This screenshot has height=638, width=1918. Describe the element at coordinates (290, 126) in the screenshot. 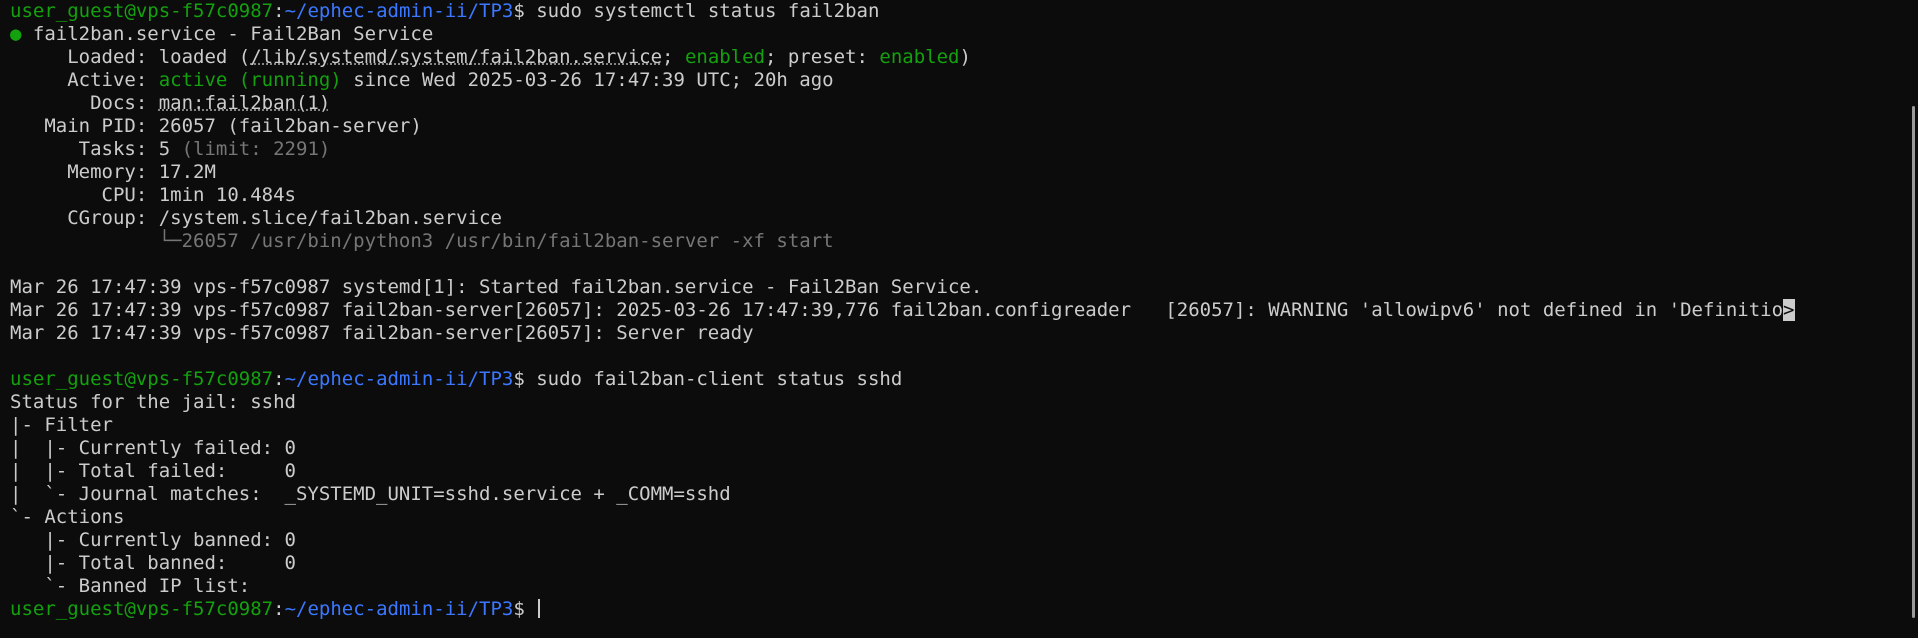

I see `pid-value: 26057 (fail2ban-server)` at that location.